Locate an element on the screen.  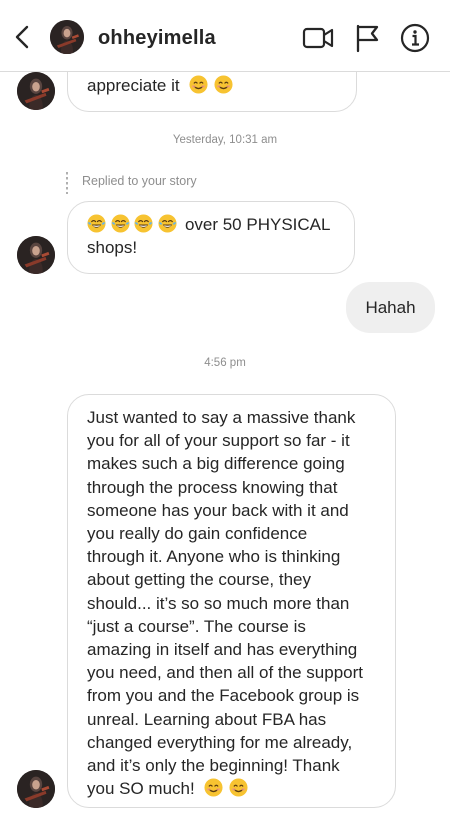
chat-header: ohheyimella is located at coordinates (225, 36).